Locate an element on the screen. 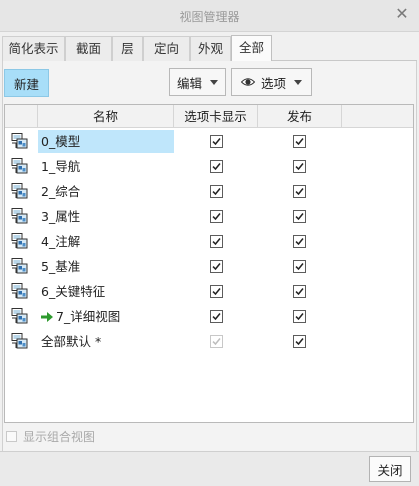 The image size is (419, 486). new-button: 新建 is located at coordinates (26, 83).